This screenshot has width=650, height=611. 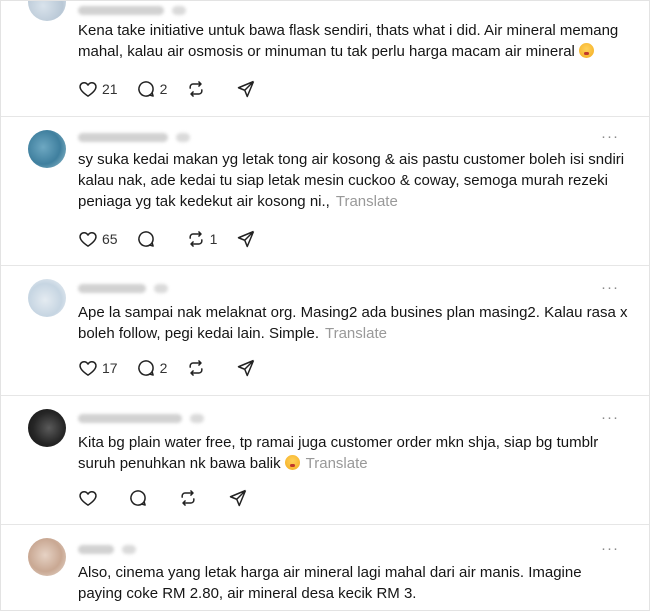 I want to click on like-count: 21, so click(x=110, y=89).